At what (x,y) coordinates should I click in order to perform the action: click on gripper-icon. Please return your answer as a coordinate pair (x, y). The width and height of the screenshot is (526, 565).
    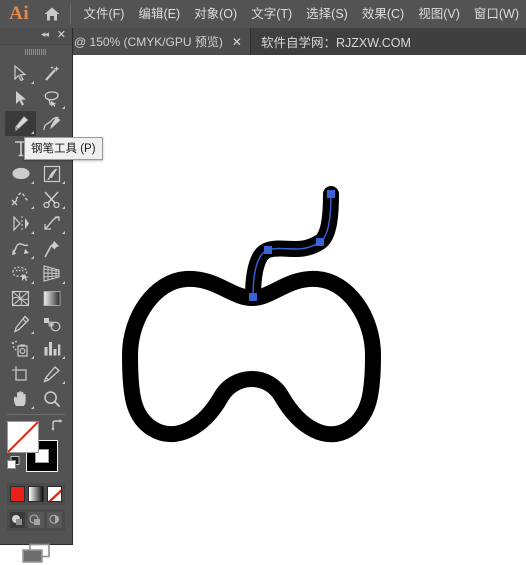
    Looking at the image, I should click on (36, 52).